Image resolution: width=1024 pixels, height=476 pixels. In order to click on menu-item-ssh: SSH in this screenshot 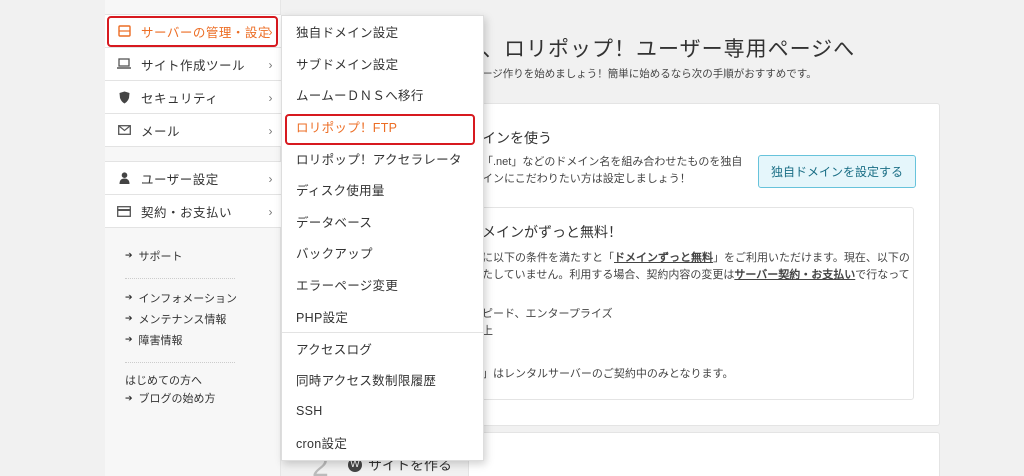, I will do `click(382, 411)`.